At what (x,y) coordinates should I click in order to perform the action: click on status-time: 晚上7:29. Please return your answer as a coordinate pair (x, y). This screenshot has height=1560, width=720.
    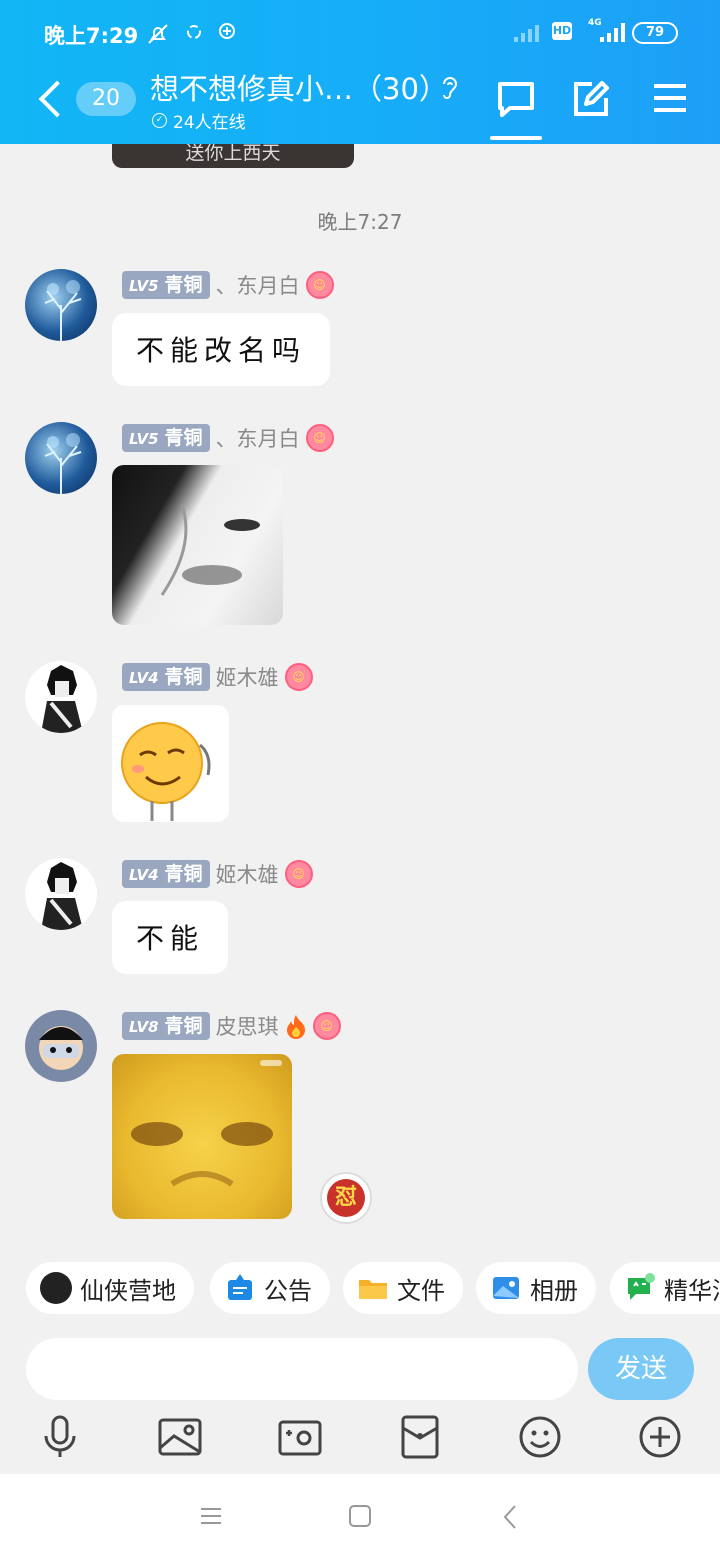
    Looking at the image, I should click on (91, 36).